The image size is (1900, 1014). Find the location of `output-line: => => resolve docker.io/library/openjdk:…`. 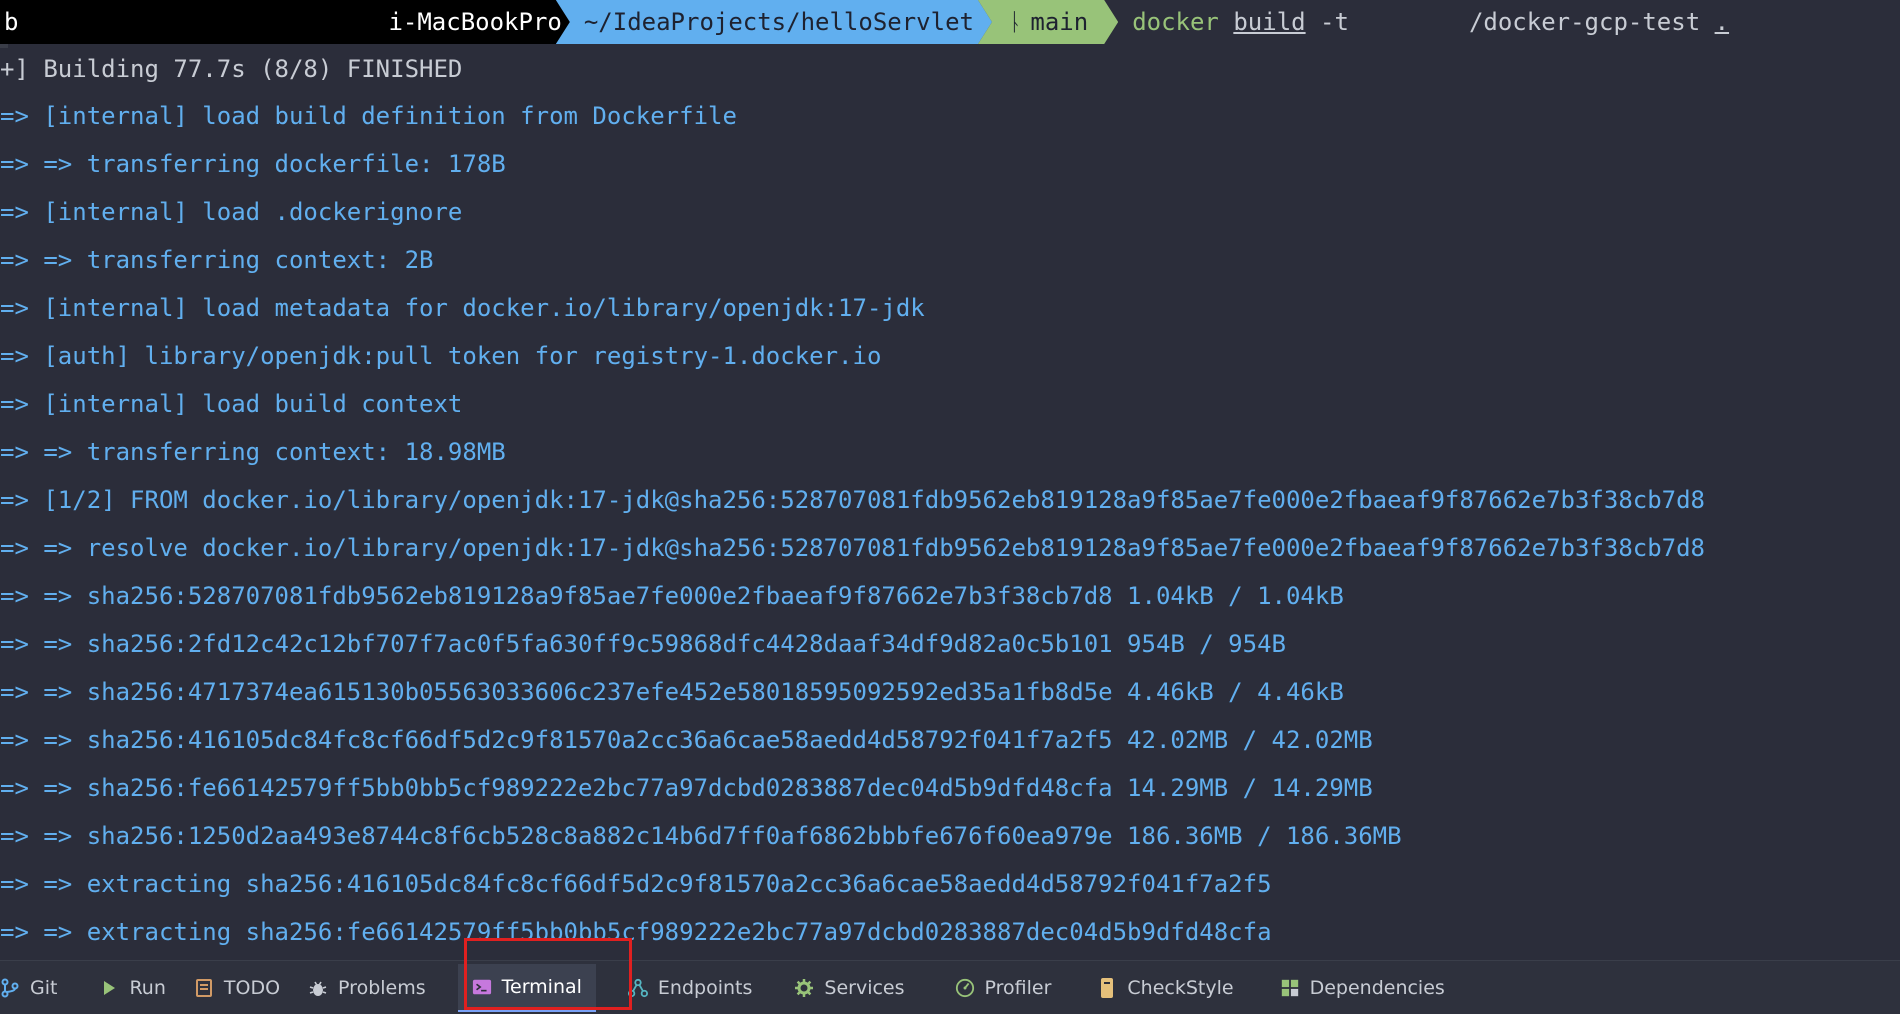

output-line: => => resolve docker.io/library/openjdk:… is located at coordinates (853, 548).